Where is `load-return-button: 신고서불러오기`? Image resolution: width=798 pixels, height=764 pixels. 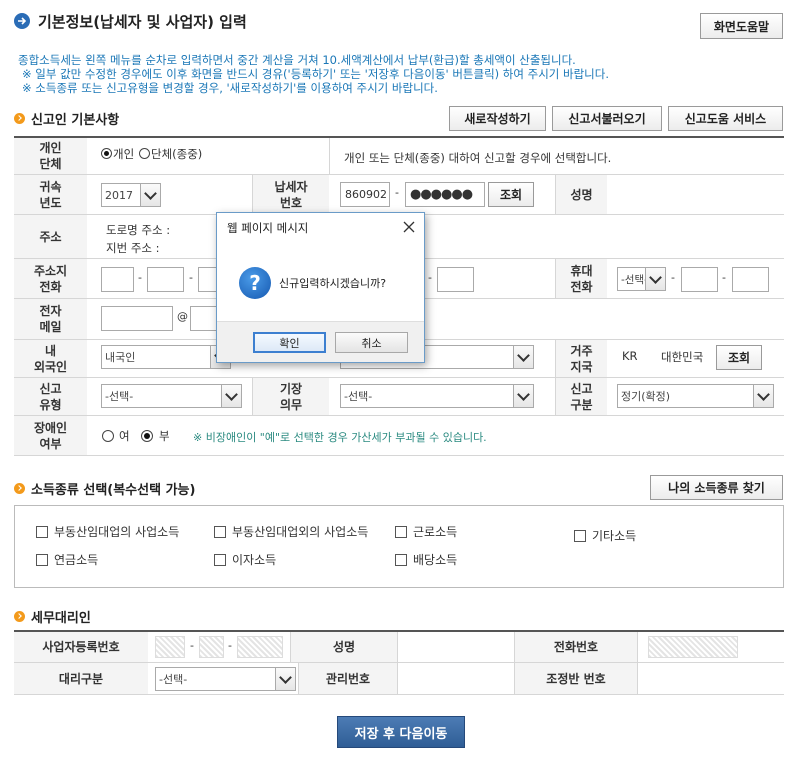 load-return-button: 신고서불러오기 is located at coordinates (607, 118).